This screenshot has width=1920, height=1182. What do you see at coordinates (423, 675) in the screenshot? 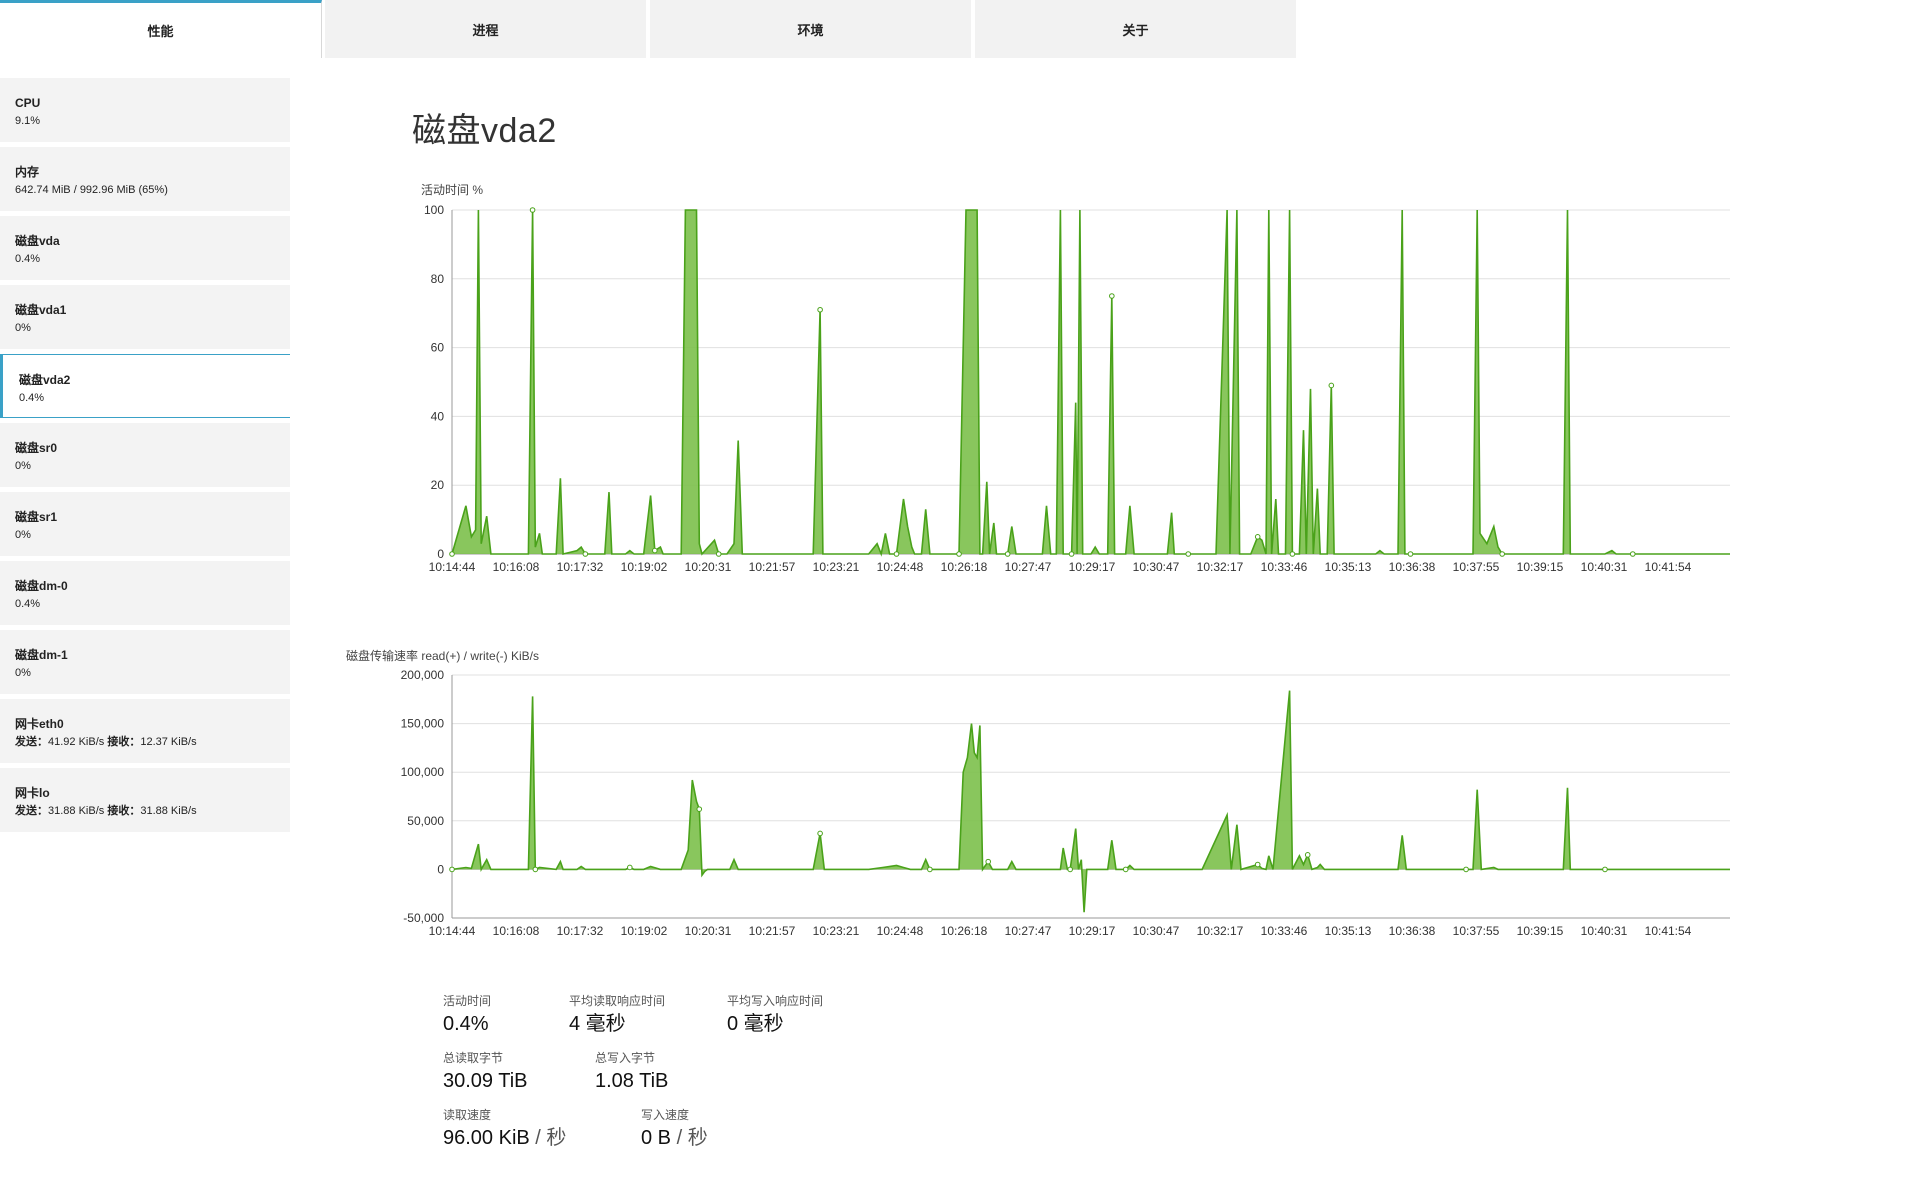
I see `y-tick-label: 200,000` at bounding box center [423, 675].